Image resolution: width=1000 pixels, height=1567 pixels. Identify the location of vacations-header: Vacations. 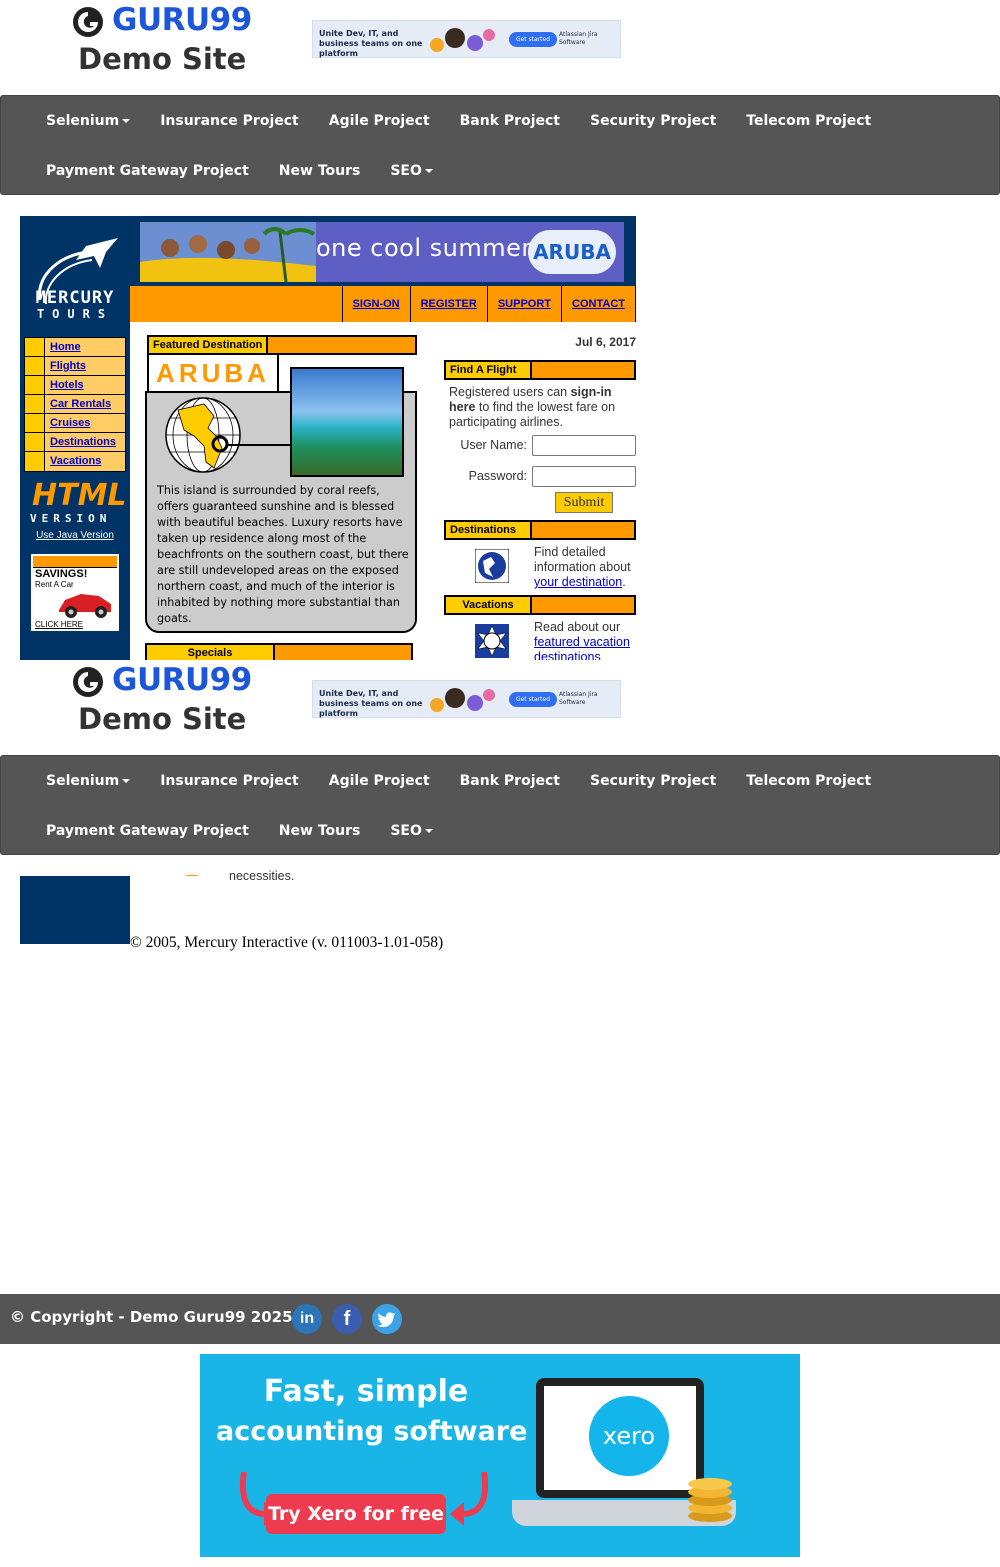
(540, 605).